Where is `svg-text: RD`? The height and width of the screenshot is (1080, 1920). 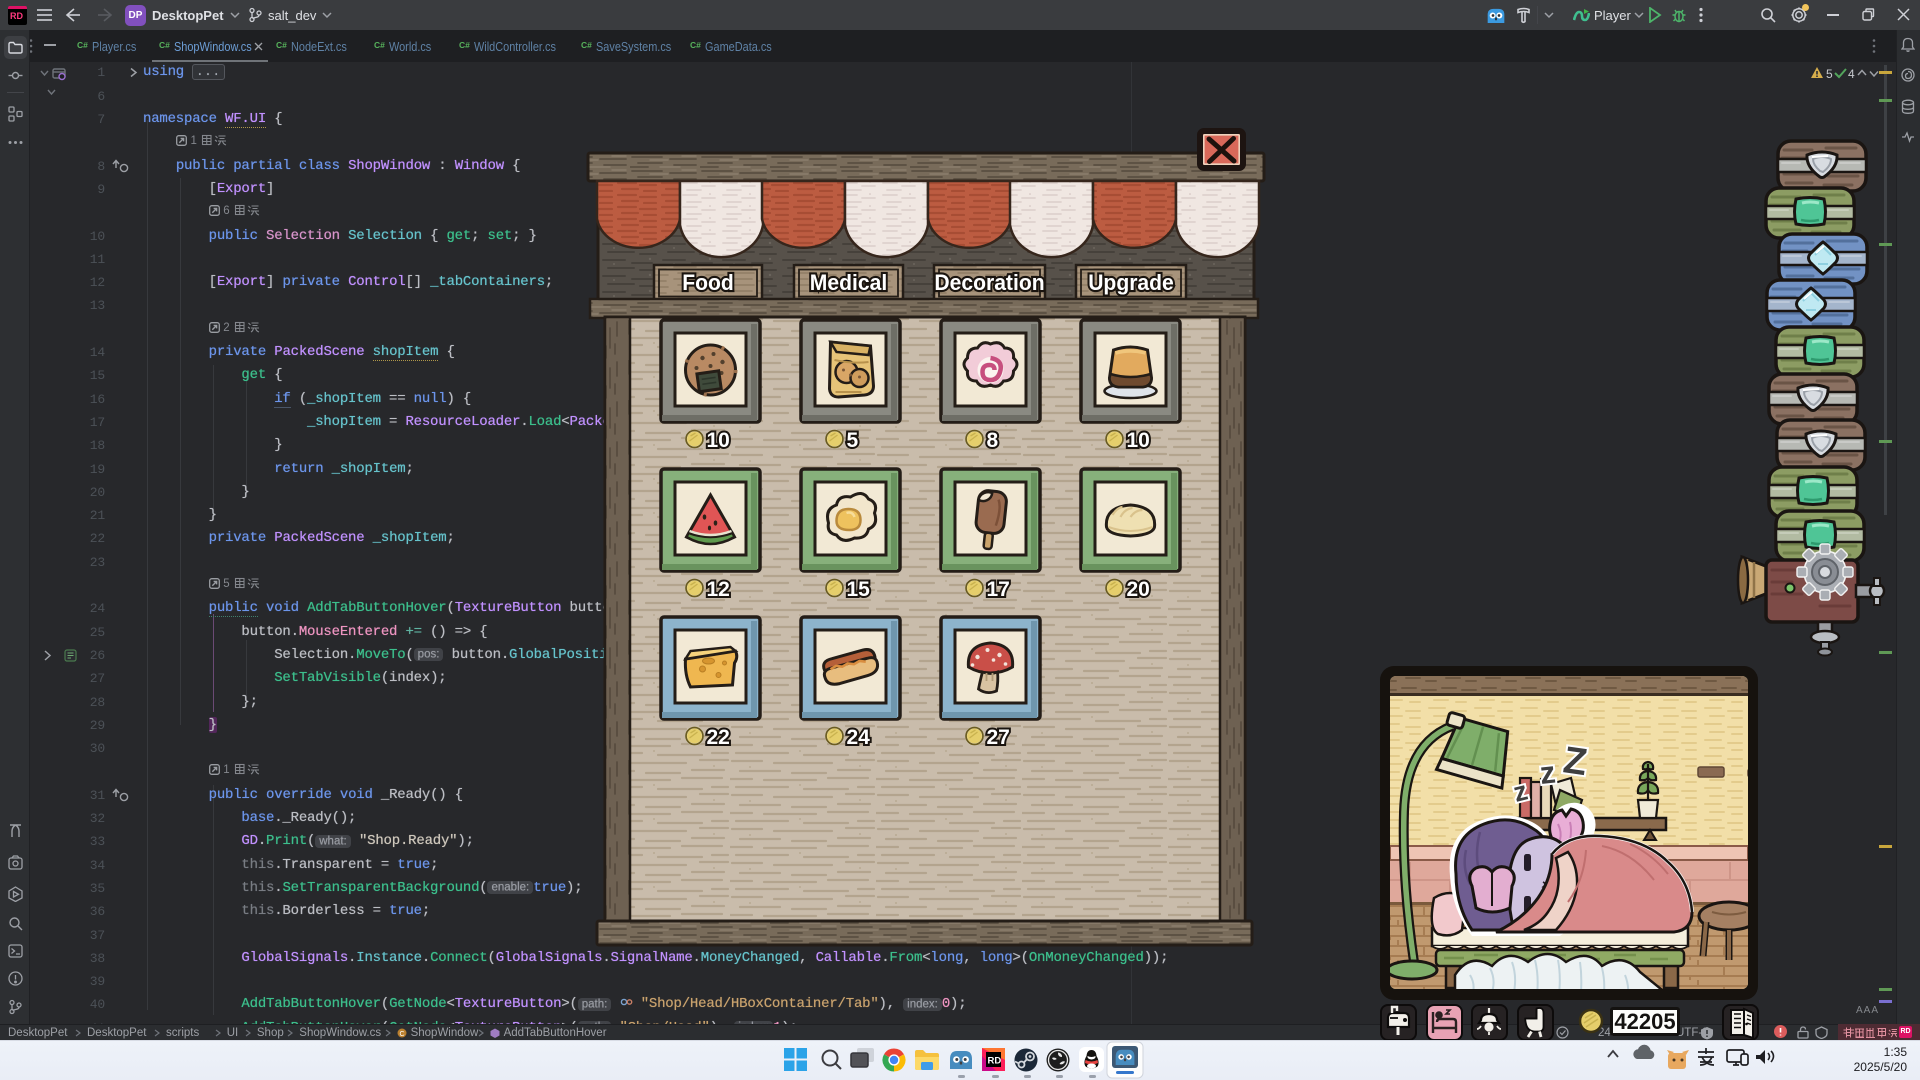 svg-text: RD is located at coordinates (995, 1061).